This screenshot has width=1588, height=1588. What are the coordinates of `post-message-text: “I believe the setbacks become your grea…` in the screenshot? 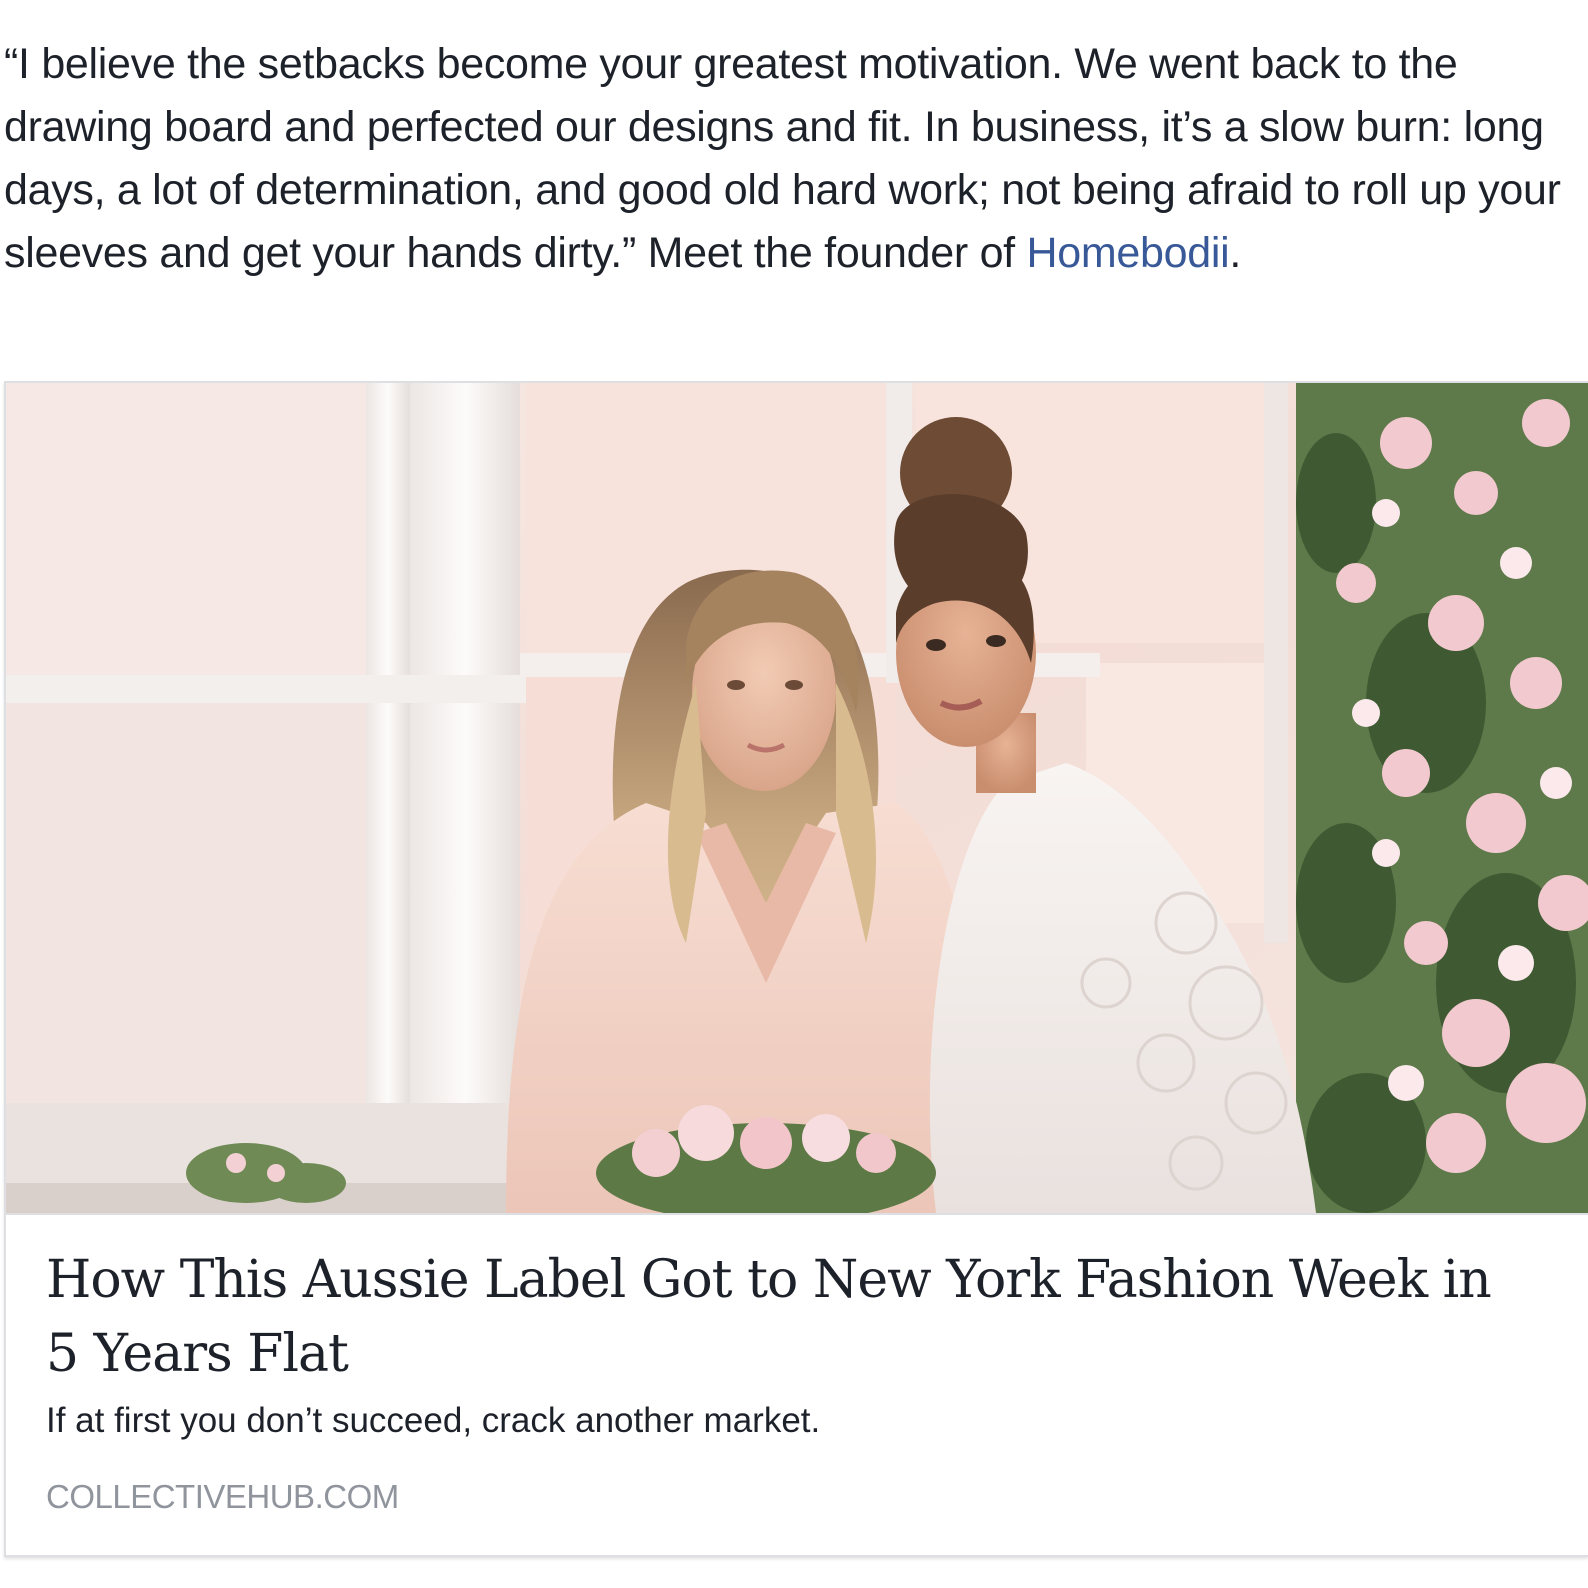 It's located at (782, 158).